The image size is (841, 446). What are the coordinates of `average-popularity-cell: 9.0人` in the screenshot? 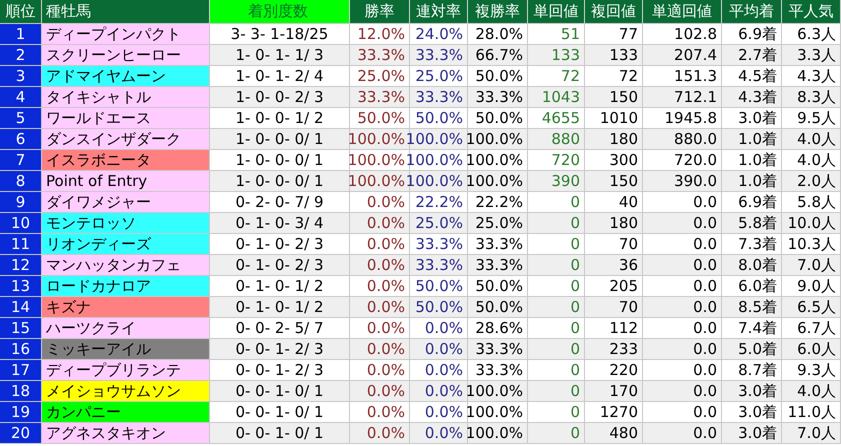 It's located at (811, 286).